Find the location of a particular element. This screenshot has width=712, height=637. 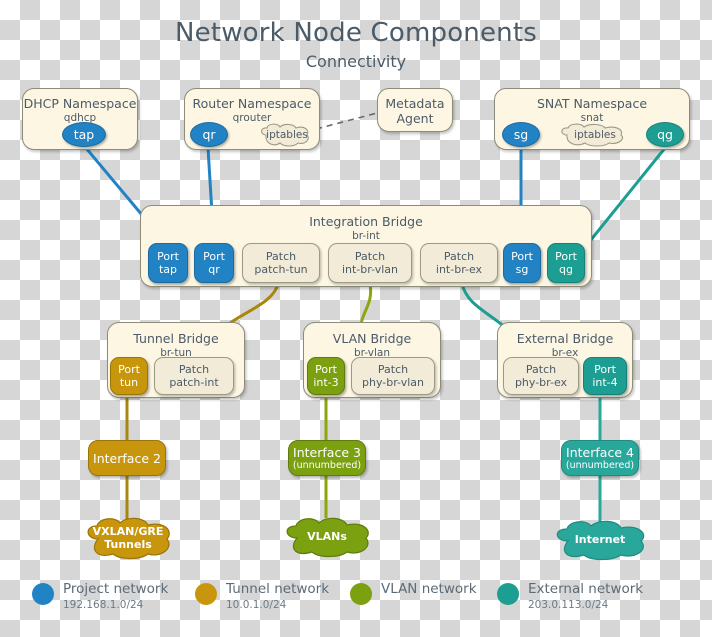

legend-dot-external-network is located at coordinates (508, 594).